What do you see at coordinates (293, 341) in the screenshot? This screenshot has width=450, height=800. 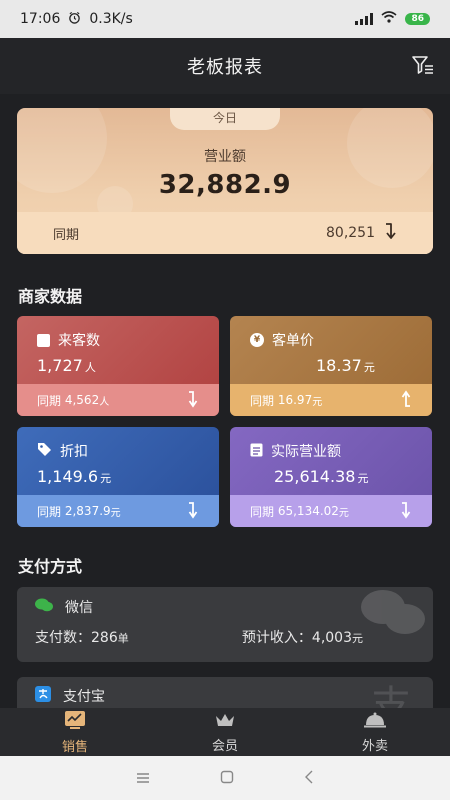 I see `card-label: 客单价` at bounding box center [293, 341].